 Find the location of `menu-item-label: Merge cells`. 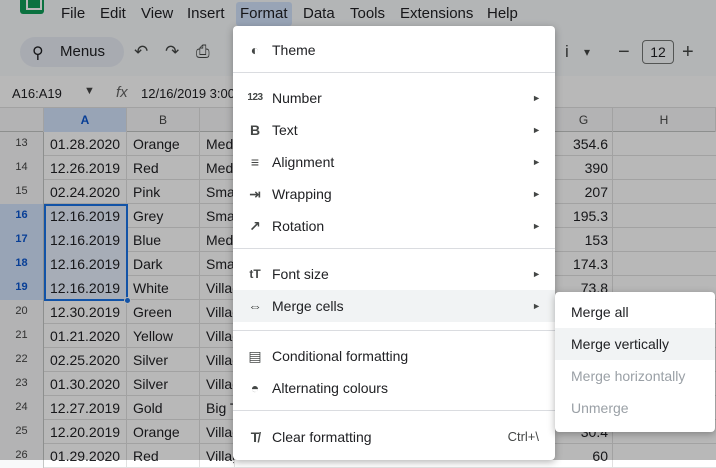

menu-item-label: Merge cells is located at coordinates (308, 306).